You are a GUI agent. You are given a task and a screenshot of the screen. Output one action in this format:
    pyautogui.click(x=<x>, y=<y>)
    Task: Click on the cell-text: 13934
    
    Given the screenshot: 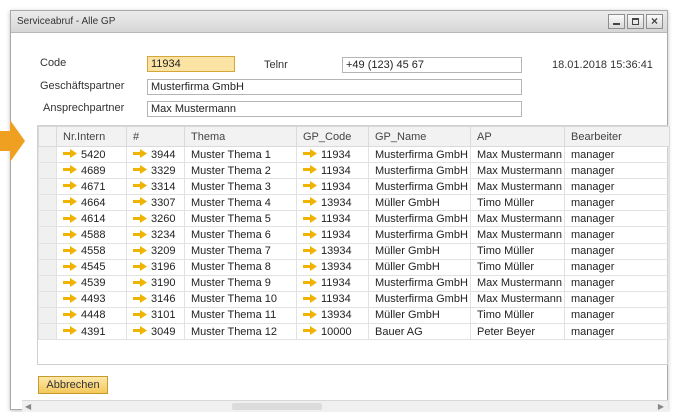 What is the action you would take?
    pyautogui.click(x=336, y=202)
    